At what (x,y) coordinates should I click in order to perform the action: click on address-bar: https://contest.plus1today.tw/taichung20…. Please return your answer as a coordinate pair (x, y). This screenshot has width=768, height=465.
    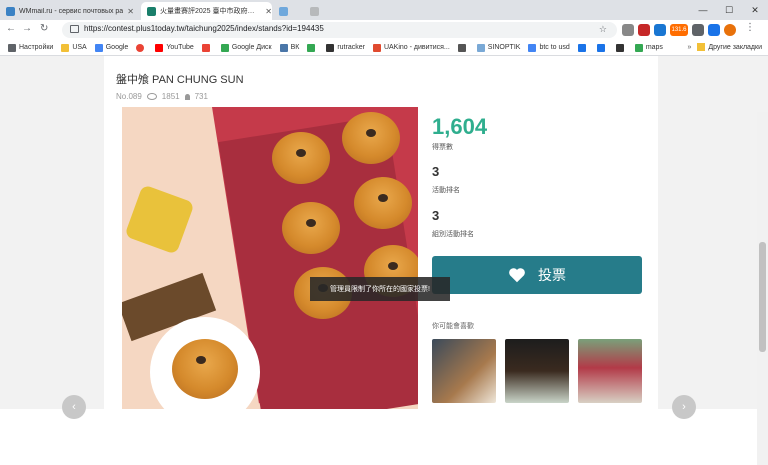
    Looking at the image, I should click on (339, 30).